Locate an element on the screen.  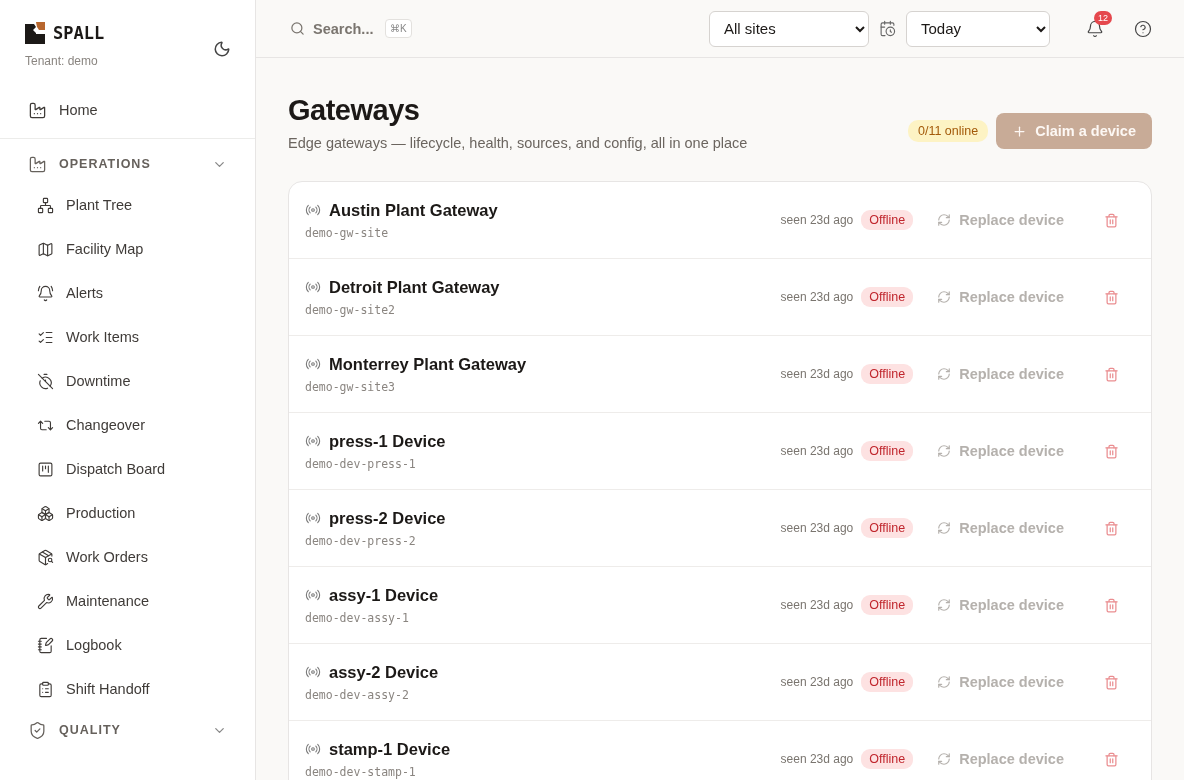
nav-item: Logbook is located at coordinates (127, 645).